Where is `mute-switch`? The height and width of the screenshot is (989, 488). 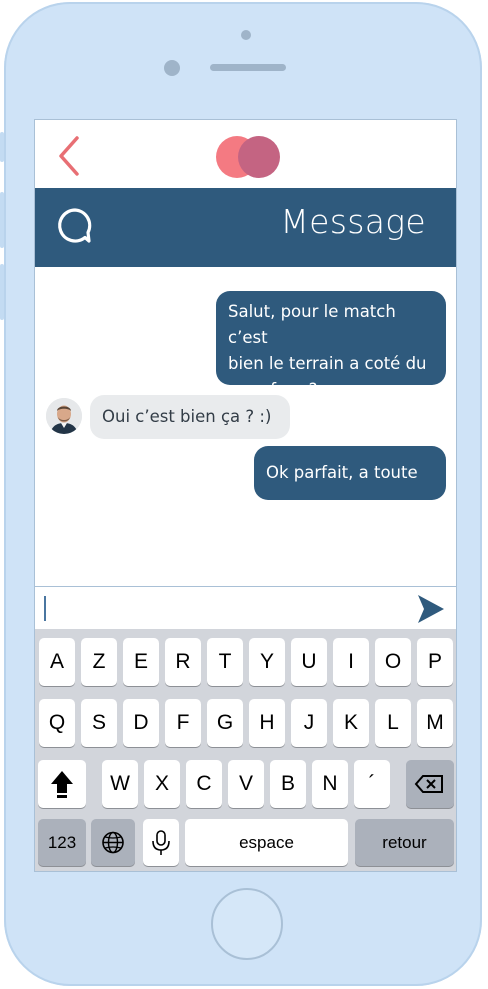 mute-switch is located at coordinates (2, 147).